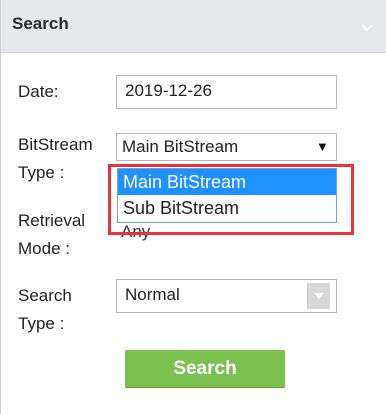  What do you see at coordinates (40, 23) in the screenshot?
I see `panel-title: Search` at bounding box center [40, 23].